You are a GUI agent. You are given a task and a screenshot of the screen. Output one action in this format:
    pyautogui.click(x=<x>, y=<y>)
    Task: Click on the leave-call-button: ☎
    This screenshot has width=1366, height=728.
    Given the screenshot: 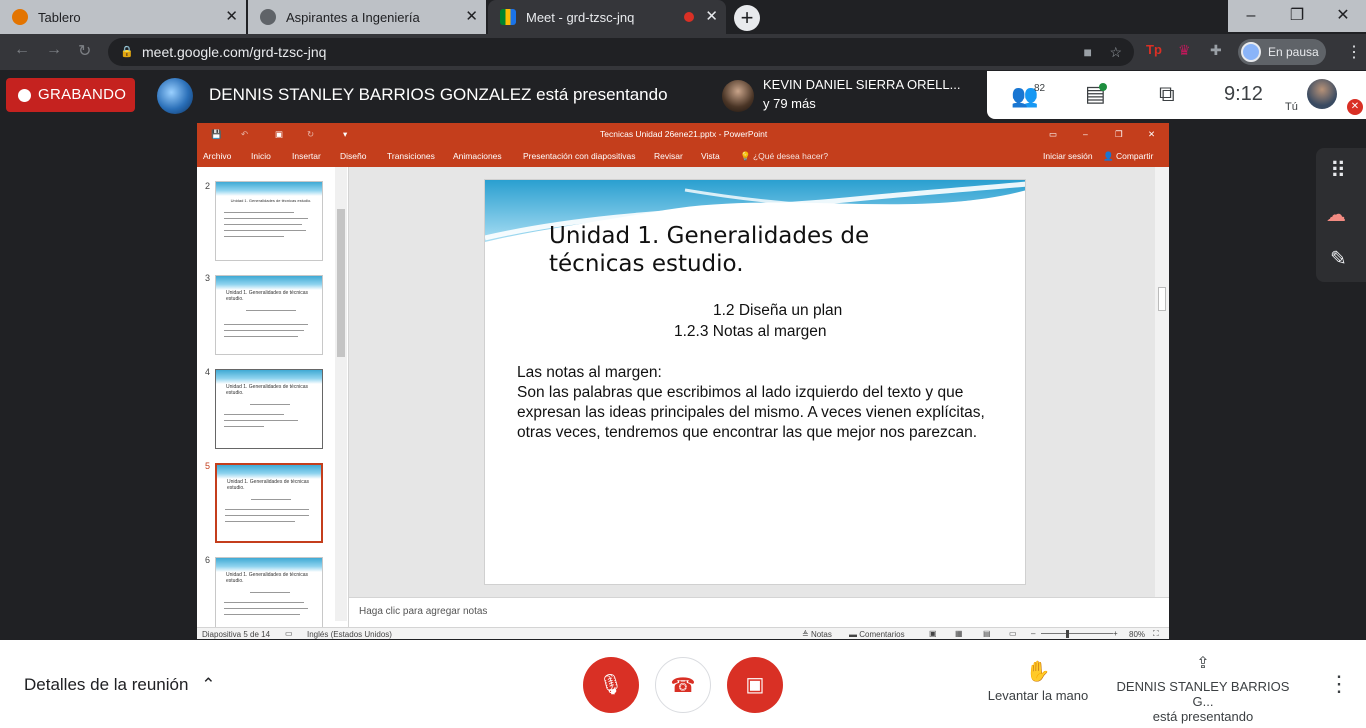 What is the action you would take?
    pyautogui.click(x=683, y=685)
    